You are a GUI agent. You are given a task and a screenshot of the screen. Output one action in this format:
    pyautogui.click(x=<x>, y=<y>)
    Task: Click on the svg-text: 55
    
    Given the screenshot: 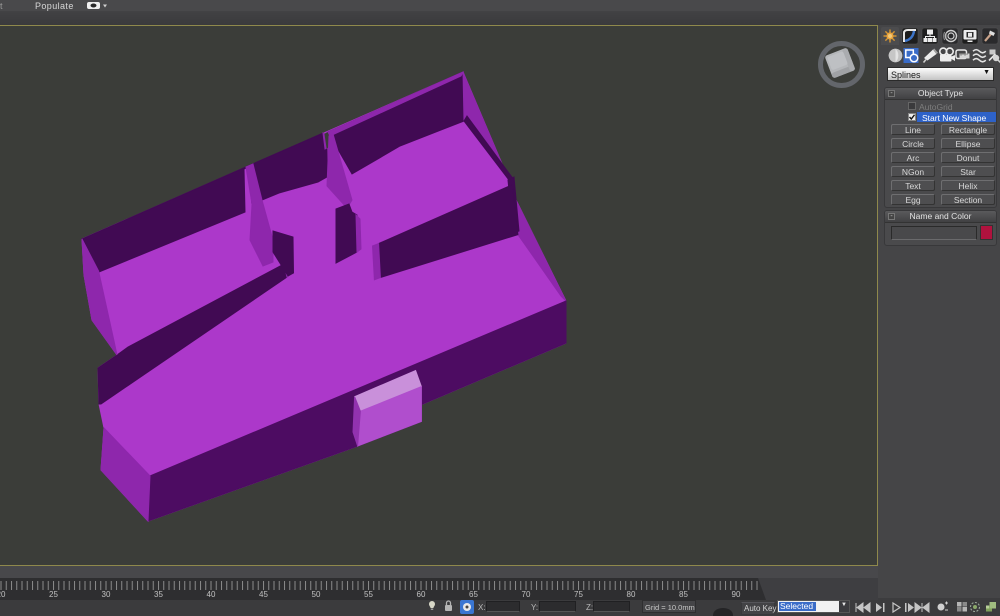 What is the action you would take?
    pyautogui.click(x=368, y=594)
    